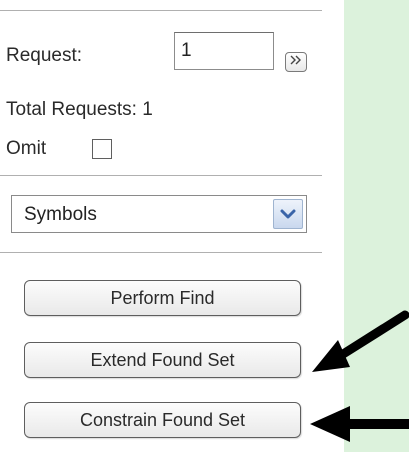 The image size is (409, 452). I want to click on next-request-button, so click(296, 62).